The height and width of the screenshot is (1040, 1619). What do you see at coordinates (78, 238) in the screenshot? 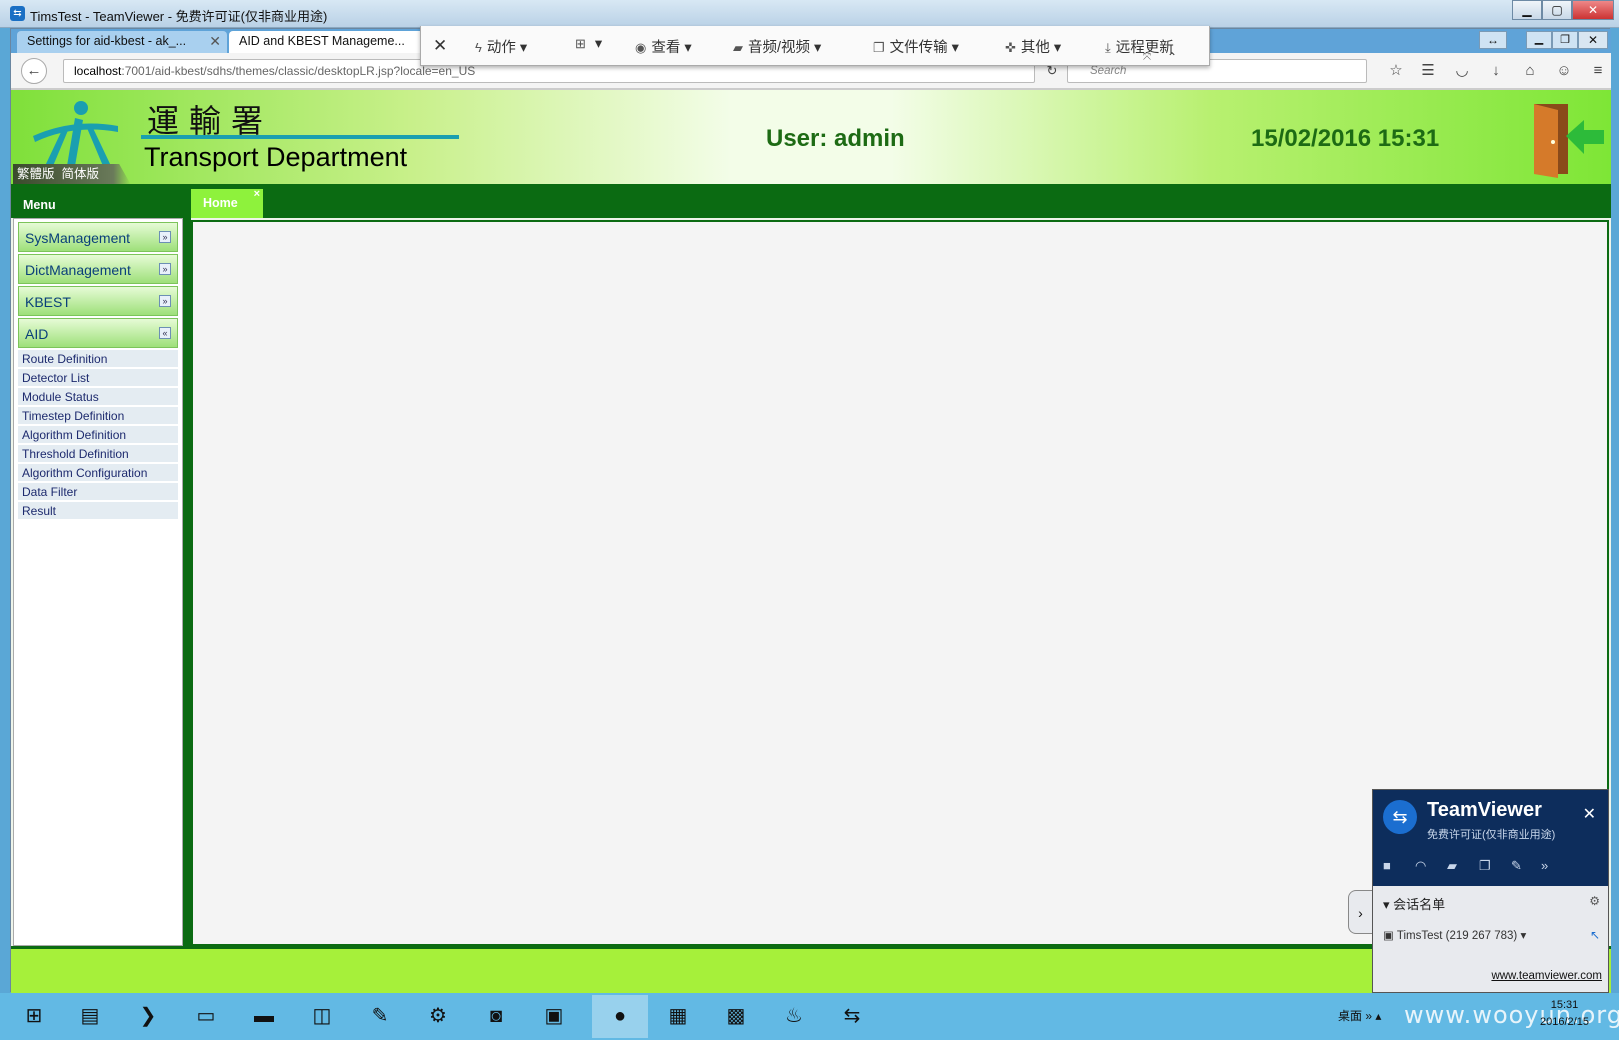
I see `accordion-label: SysManagement` at bounding box center [78, 238].